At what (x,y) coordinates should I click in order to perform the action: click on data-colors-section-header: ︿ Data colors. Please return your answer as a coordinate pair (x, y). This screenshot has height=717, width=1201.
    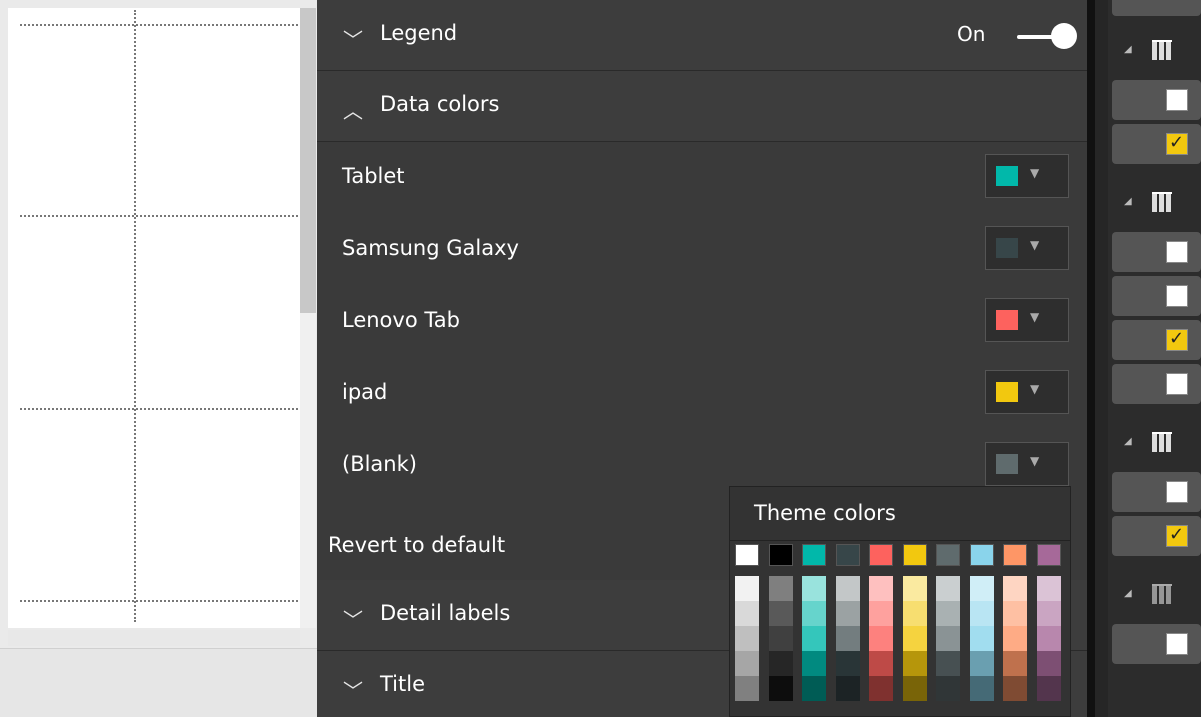
    Looking at the image, I should click on (702, 106).